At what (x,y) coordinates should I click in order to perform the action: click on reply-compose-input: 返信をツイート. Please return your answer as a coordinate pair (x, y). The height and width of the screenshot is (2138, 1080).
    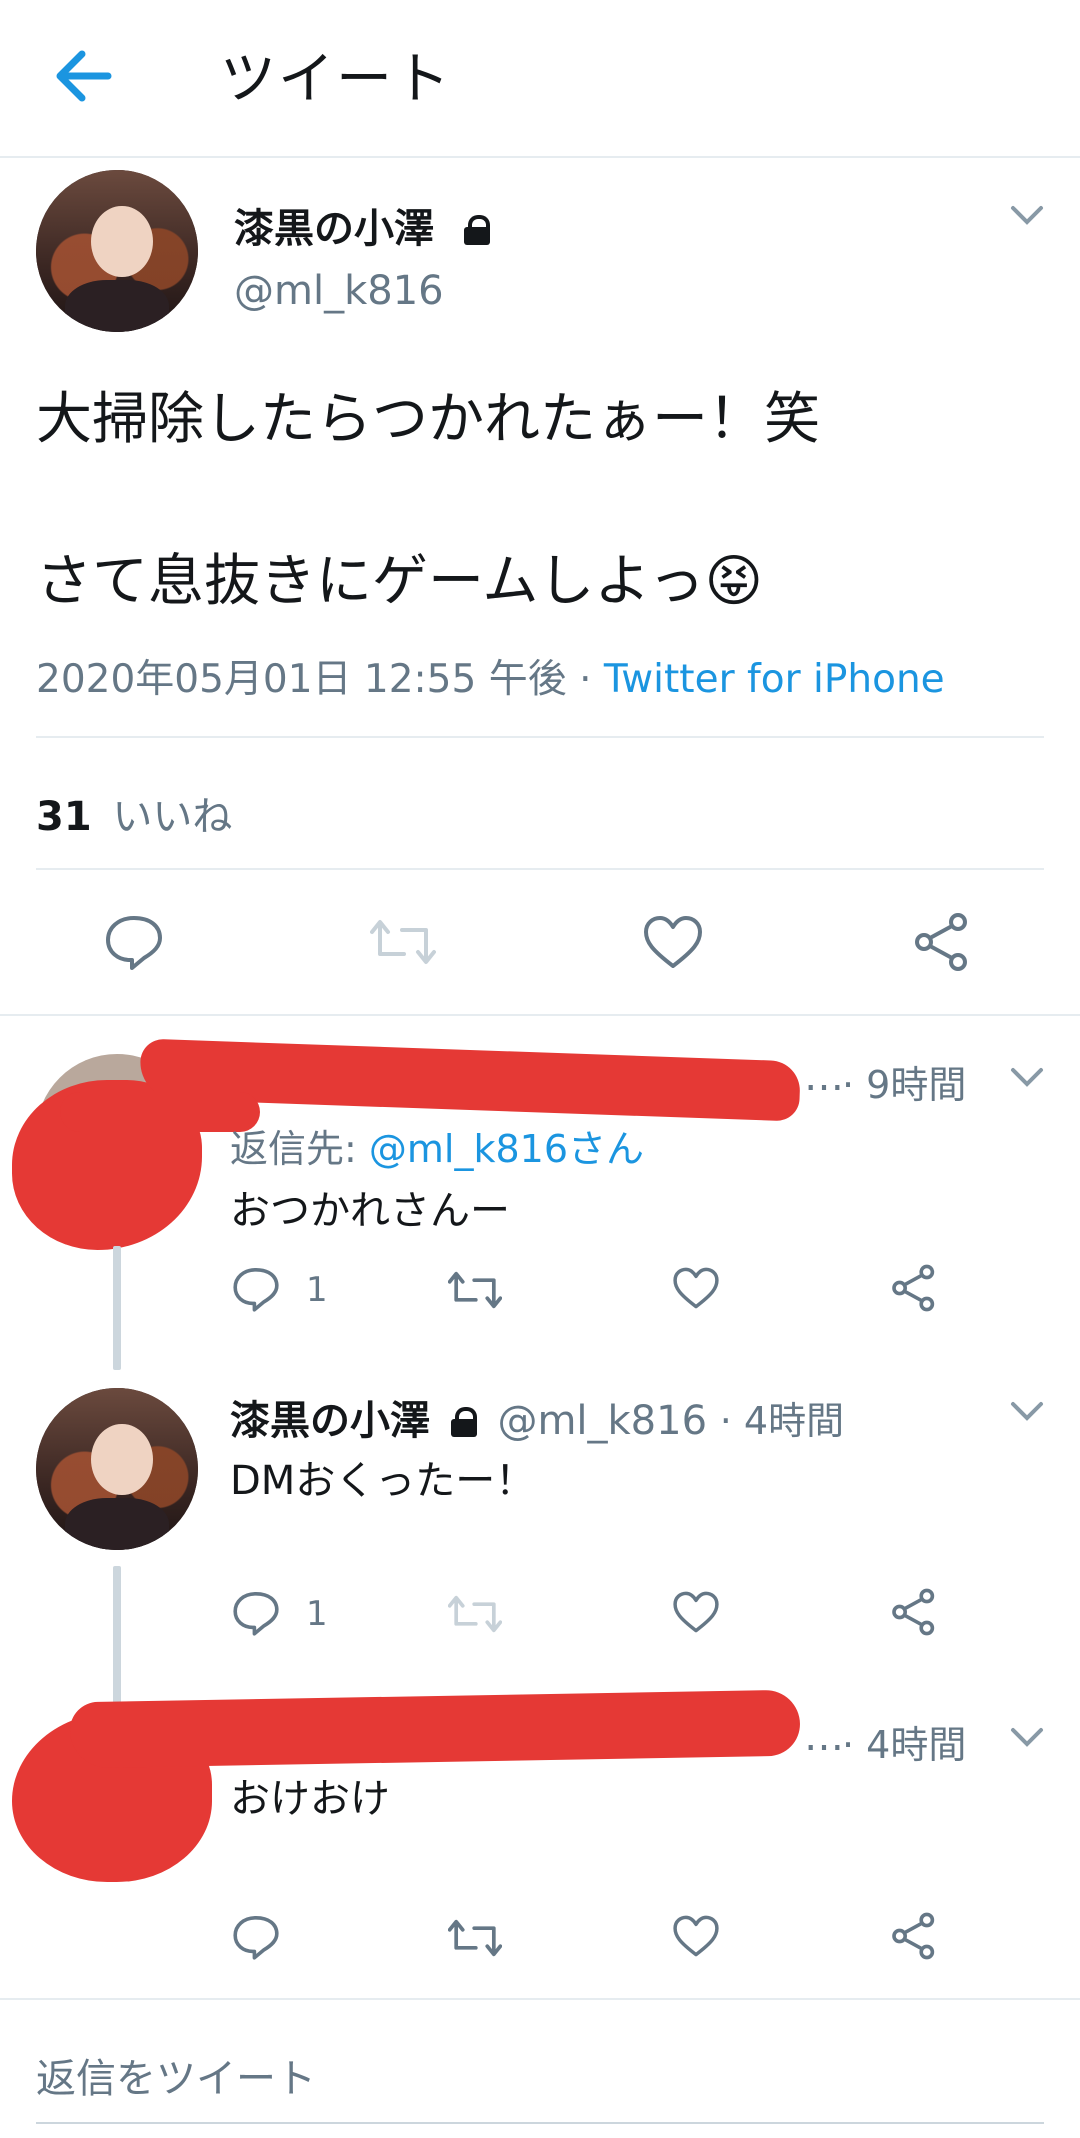
    Looking at the image, I should click on (176, 2075).